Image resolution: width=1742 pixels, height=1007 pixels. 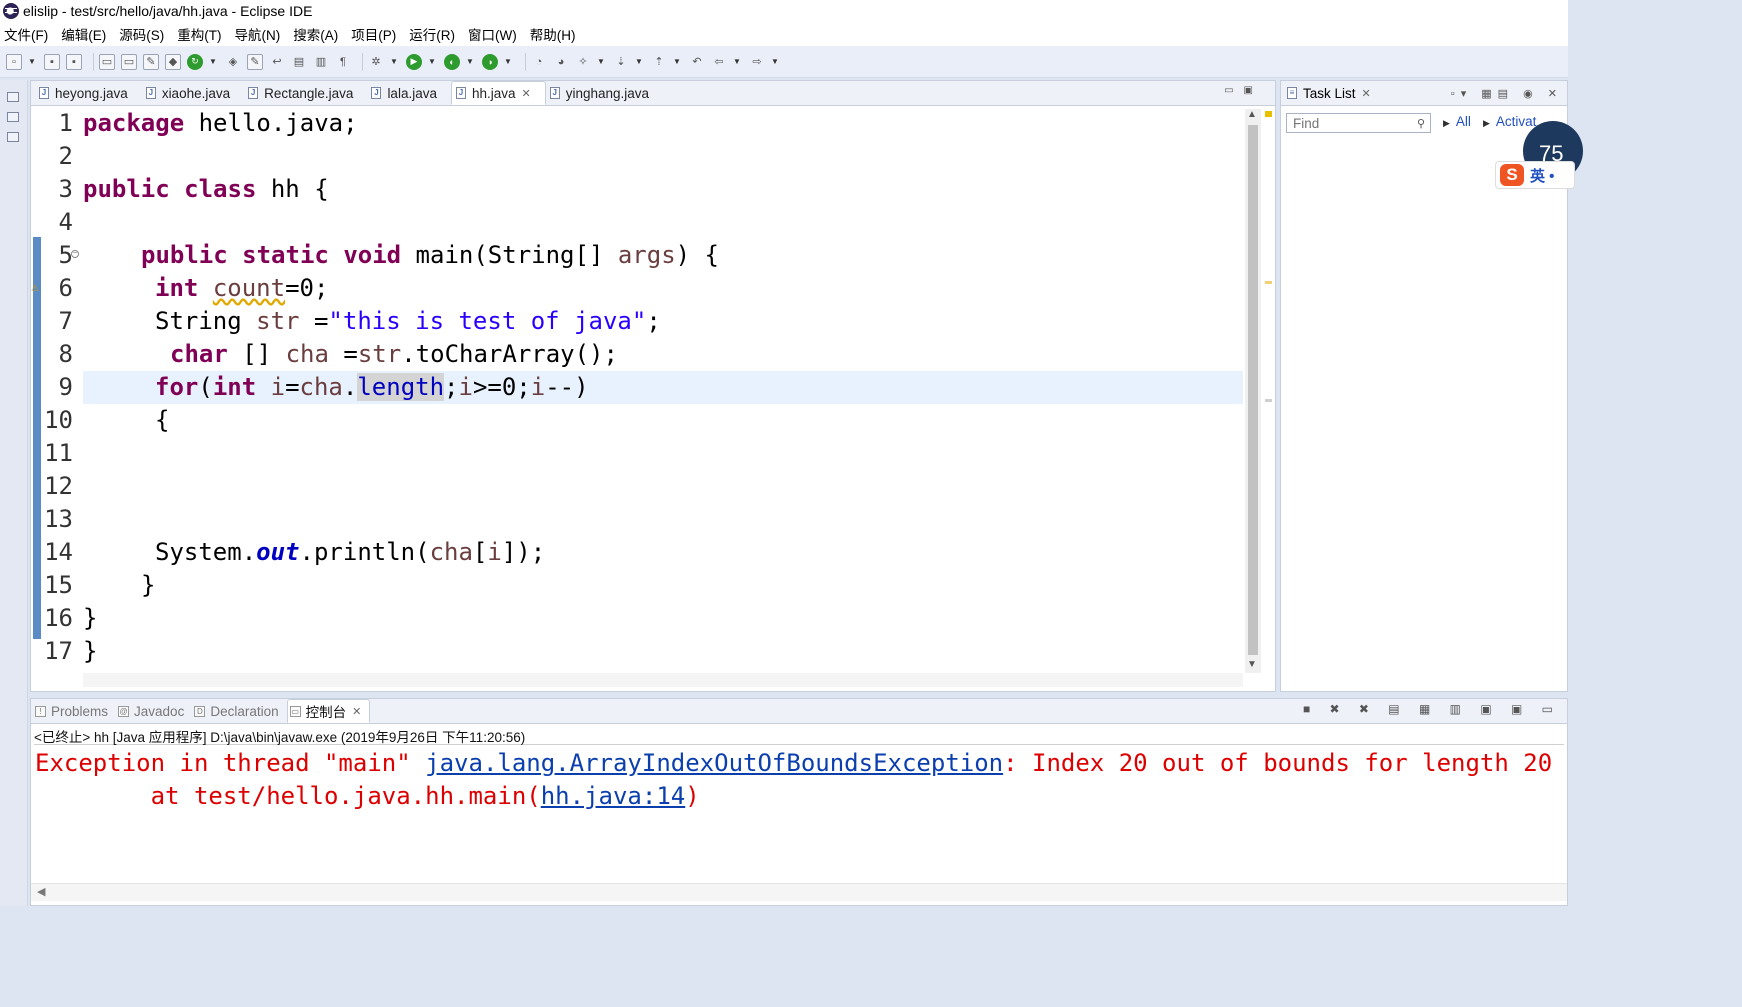 I want to click on coverage-icon: ◐, so click(x=452, y=61).